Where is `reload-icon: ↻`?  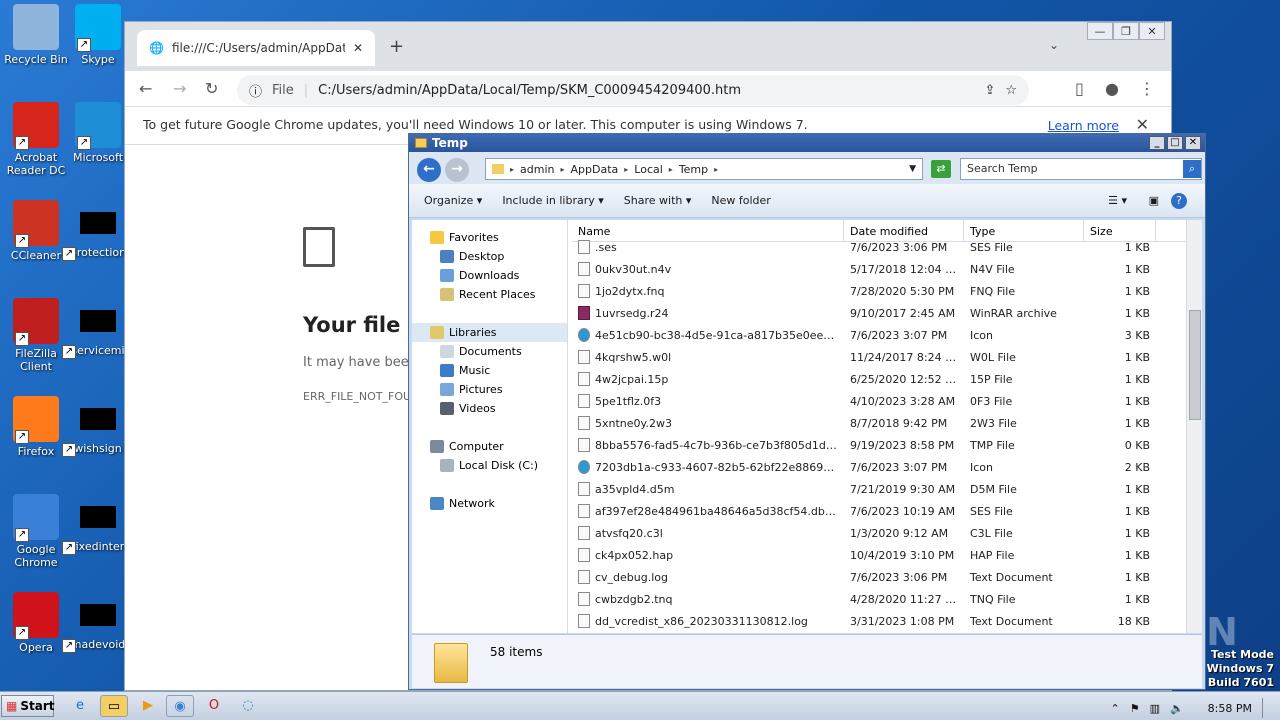 reload-icon: ↻ is located at coordinates (211, 88).